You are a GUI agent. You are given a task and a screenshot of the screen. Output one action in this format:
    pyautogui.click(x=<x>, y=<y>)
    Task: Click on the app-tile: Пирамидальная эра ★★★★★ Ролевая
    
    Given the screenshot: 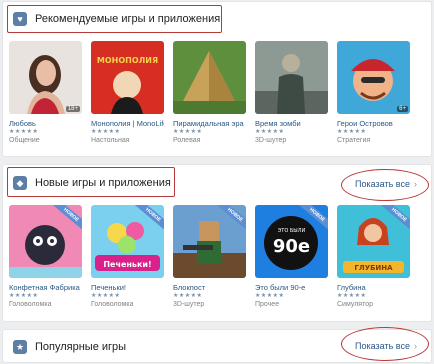 What is the action you would take?
    pyautogui.click(x=209, y=92)
    